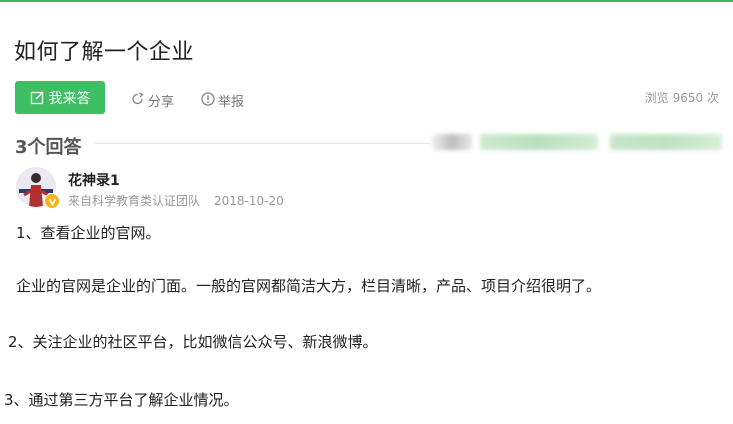 This screenshot has height=424, width=733. I want to click on author-meta: 来自科学教育类认证团队 2018-10-20, so click(176, 200).